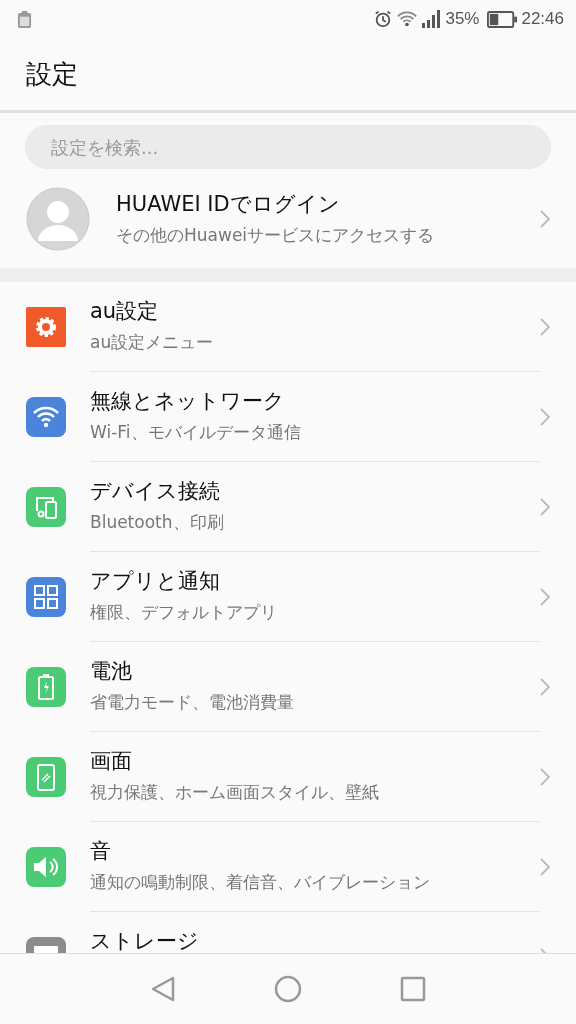 Image resolution: width=576 pixels, height=1024 pixels. What do you see at coordinates (431, 19) in the screenshot?
I see `cell-signal-icon` at bounding box center [431, 19].